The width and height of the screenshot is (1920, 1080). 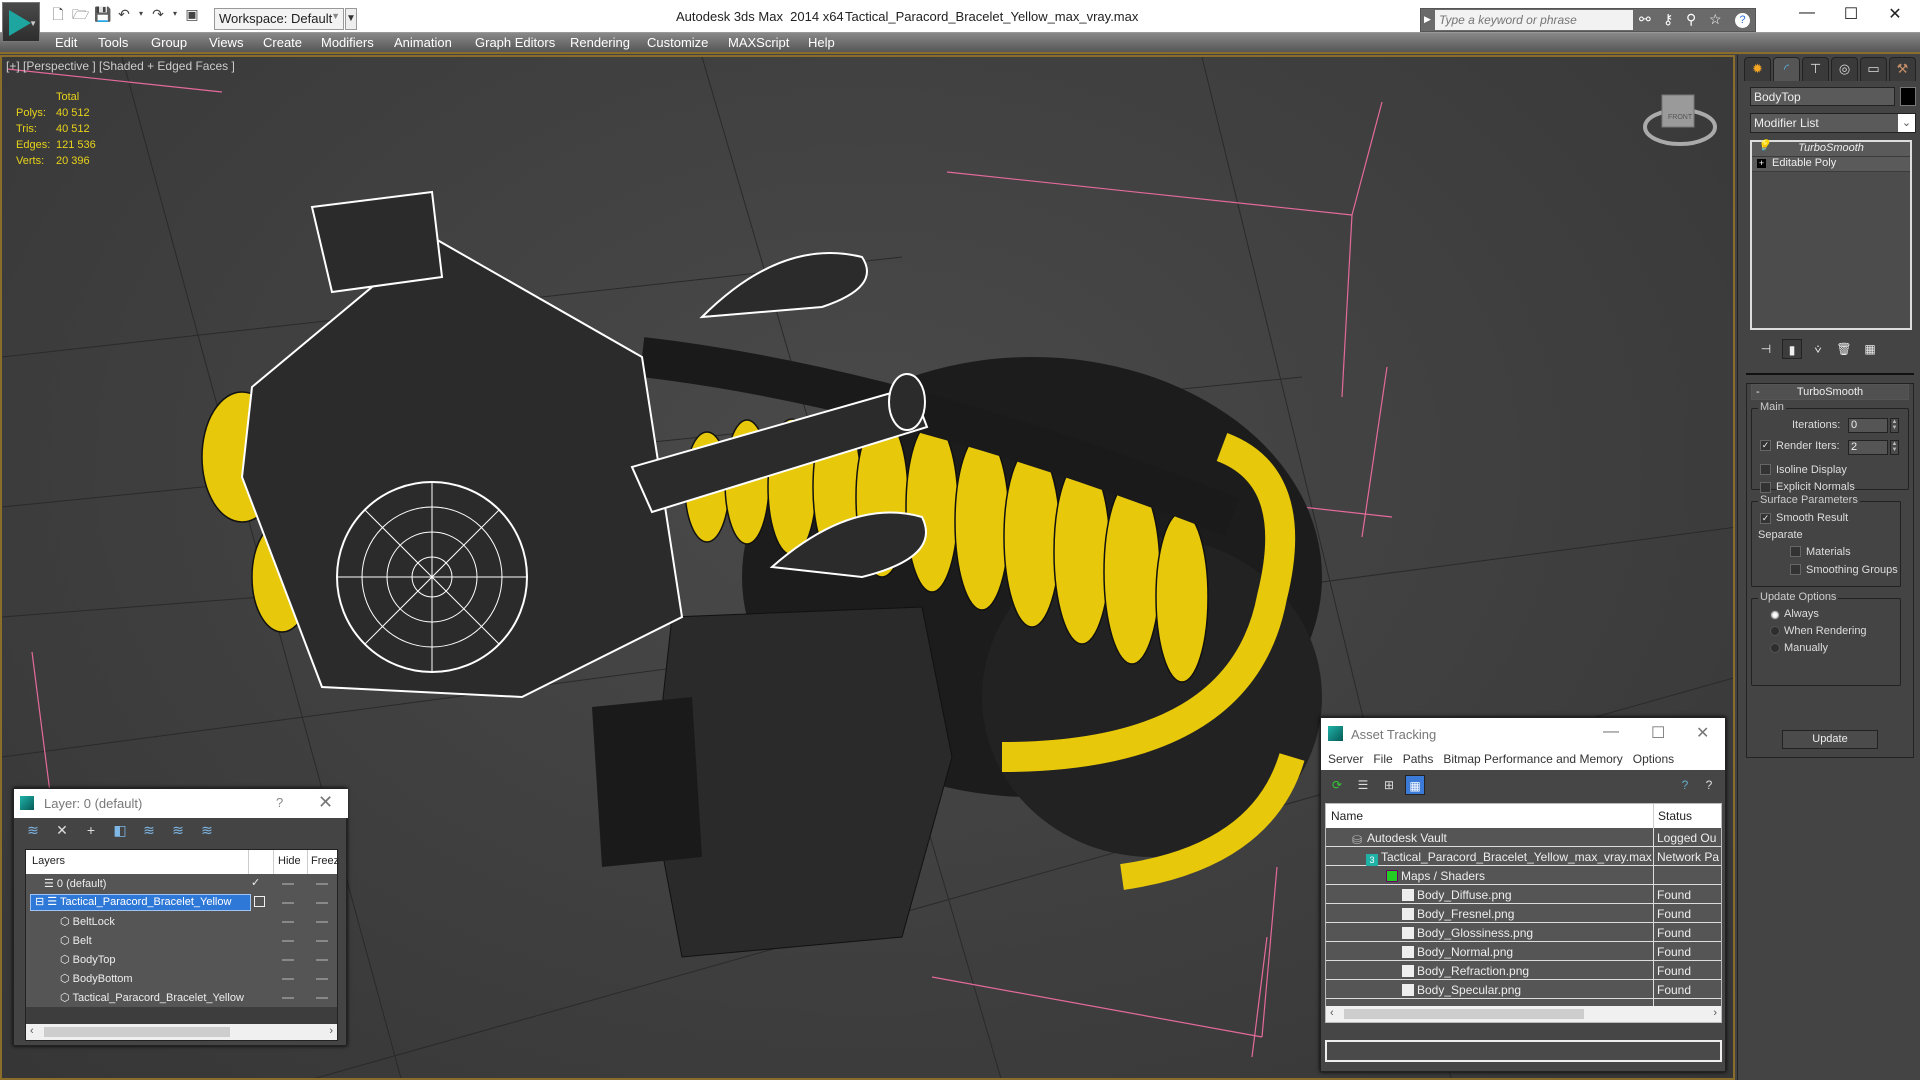 What do you see at coordinates (279, 802) in the screenshot?
I see `help-button: ?` at bounding box center [279, 802].